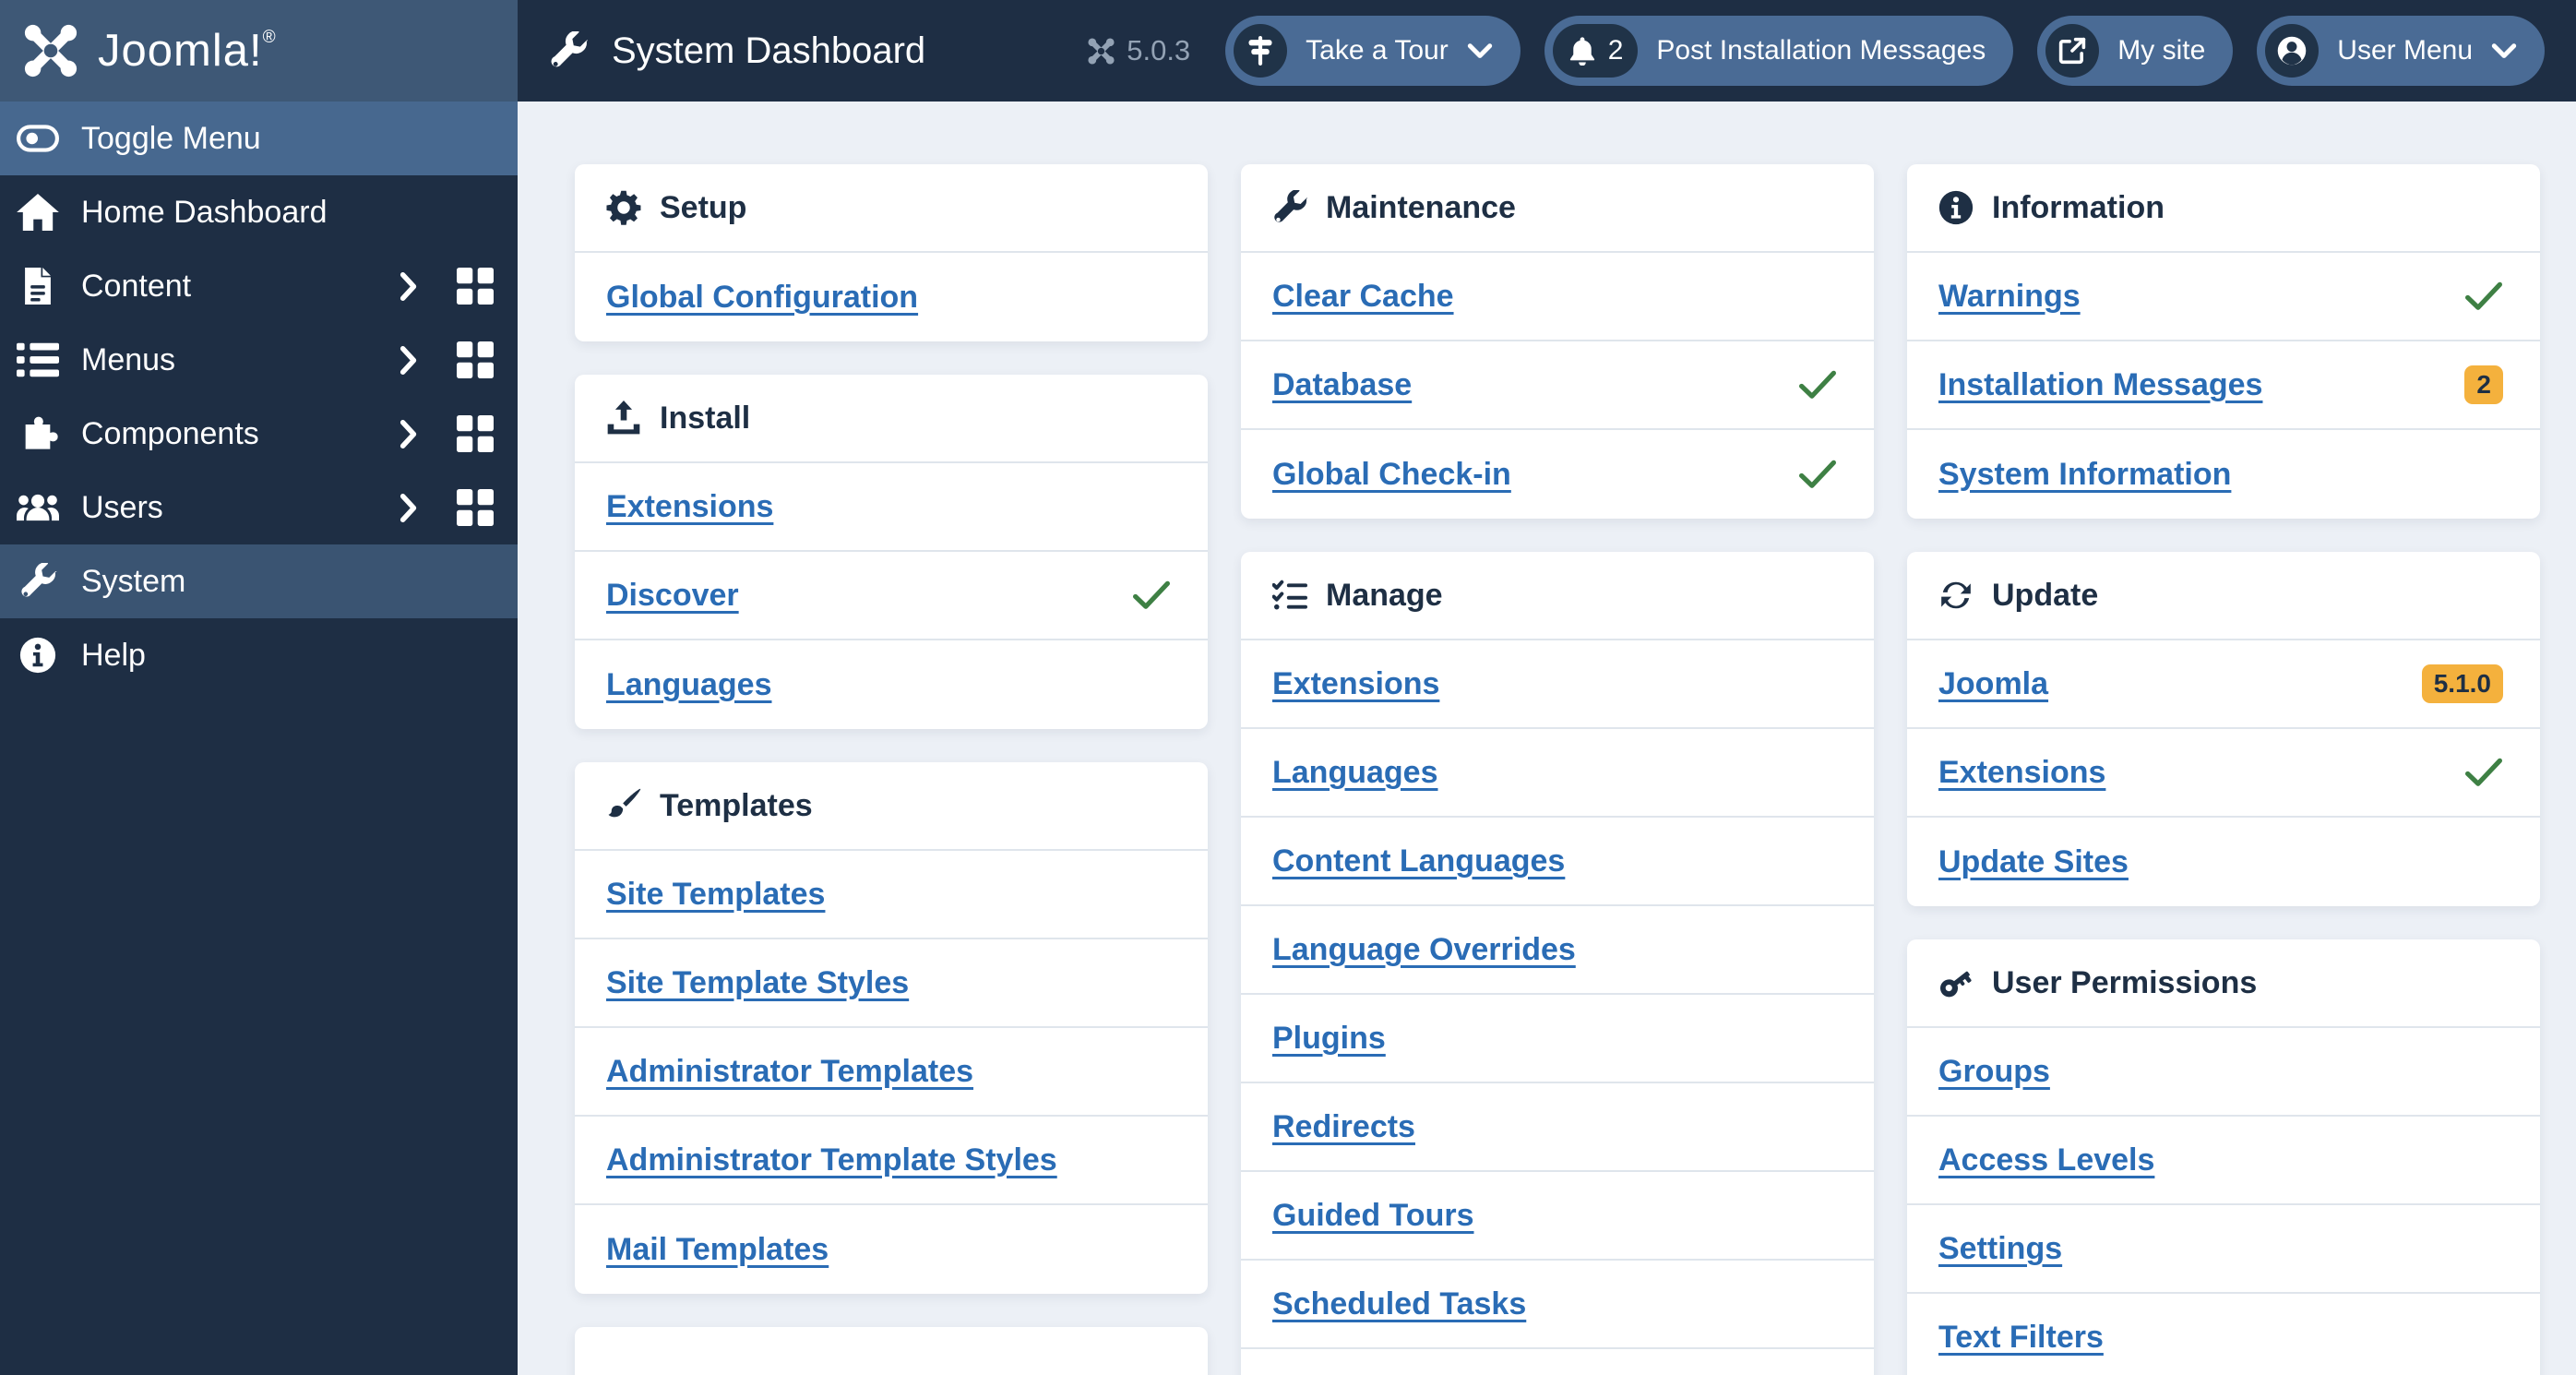 The width and height of the screenshot is (2576, 1375). What do you see at coordinates (1615, 50) in the screenshot?
I see `notification-count: 2` at bounding box center [1615, 50].